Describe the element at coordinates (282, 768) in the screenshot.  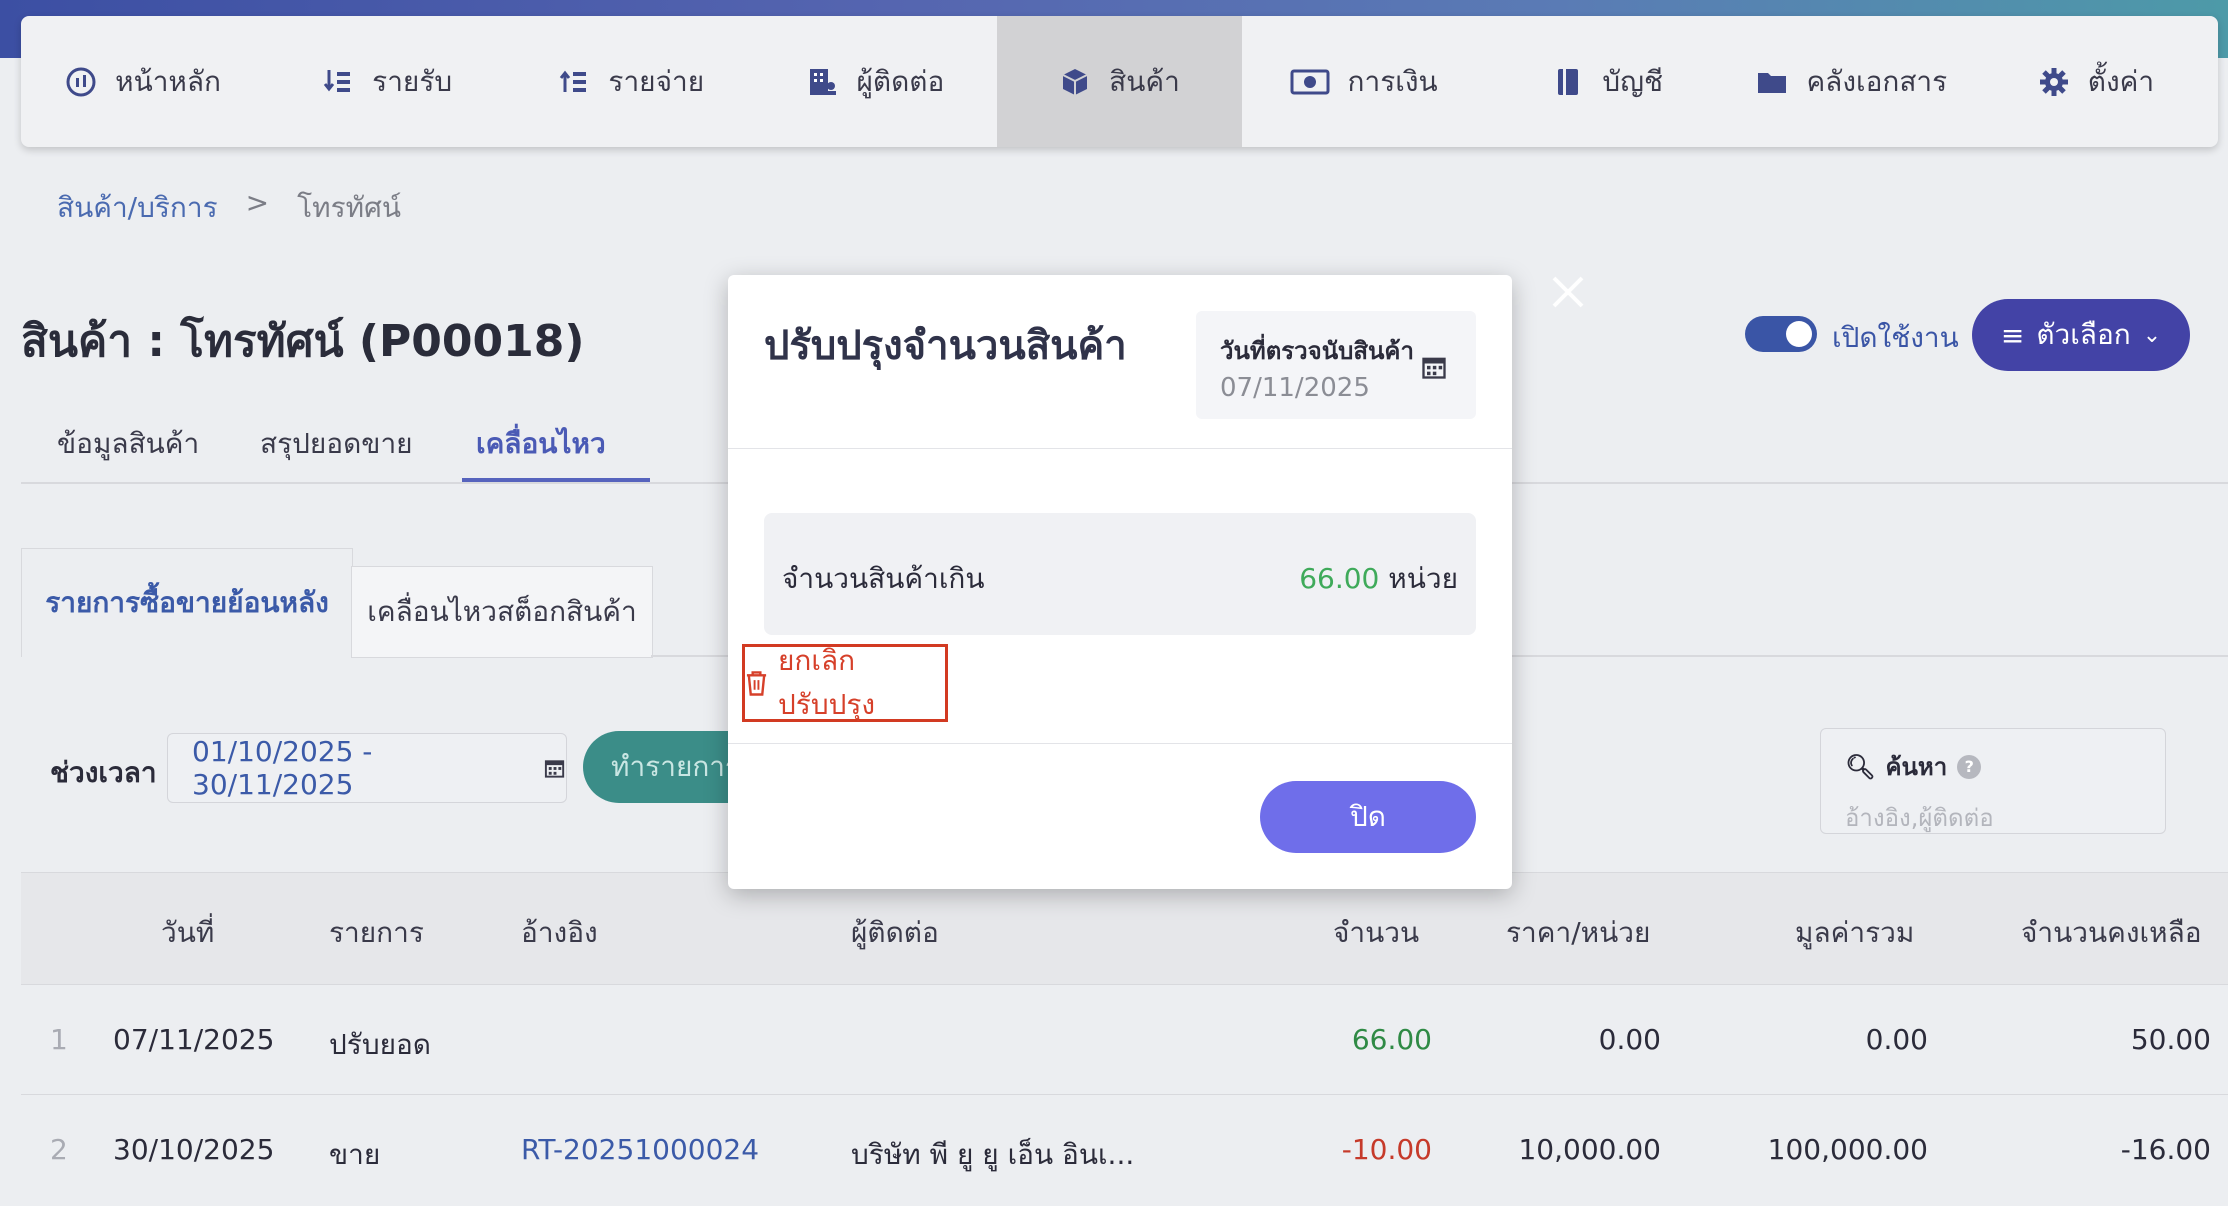
I see `date-range-value: 01/10/2025 - 30/11/2025` at that location.